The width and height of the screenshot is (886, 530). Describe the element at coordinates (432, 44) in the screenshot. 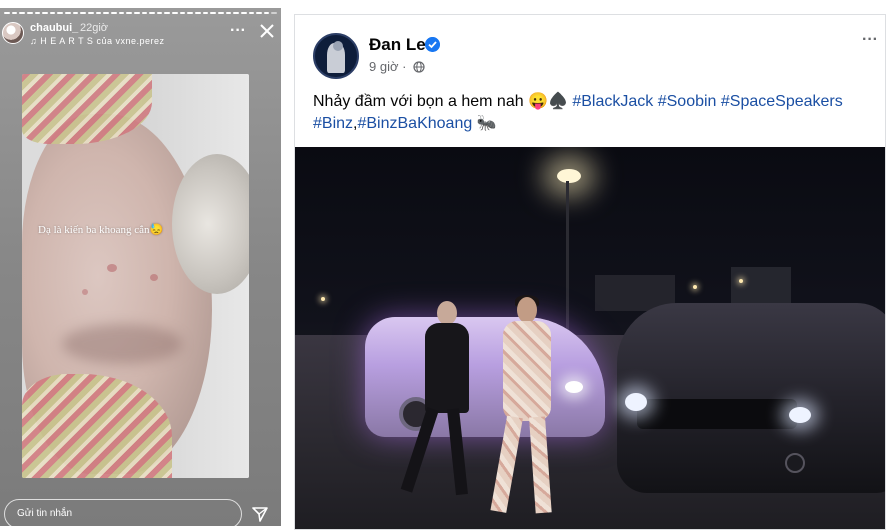

I see `verified-badge-icon` at that location.